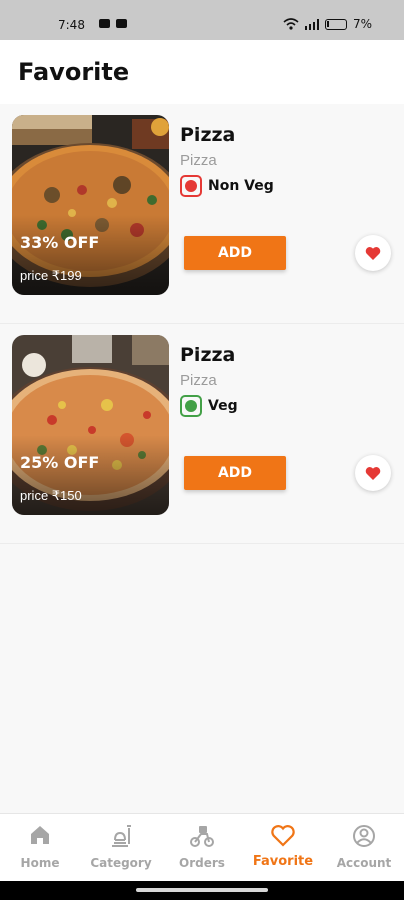 Image resolution: width=404 pixels, height=900 pixels. Describe the element at coordinates (364, 848) in the screenshot. I see `nav-account: Account` at that location.